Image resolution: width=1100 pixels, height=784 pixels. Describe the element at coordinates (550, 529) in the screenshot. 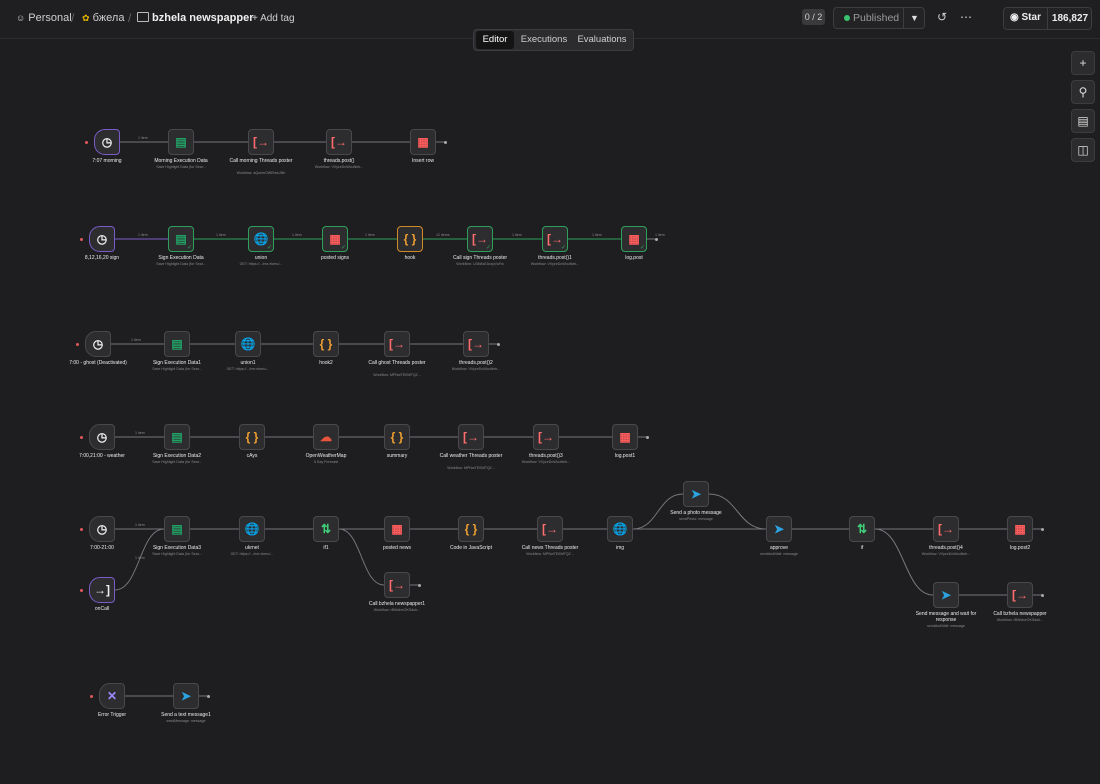

I see `node-b7: [→` at that location.